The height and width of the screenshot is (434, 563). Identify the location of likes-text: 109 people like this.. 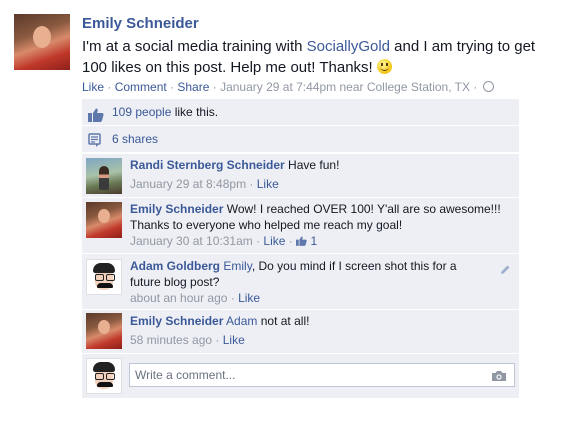
(165, 112).